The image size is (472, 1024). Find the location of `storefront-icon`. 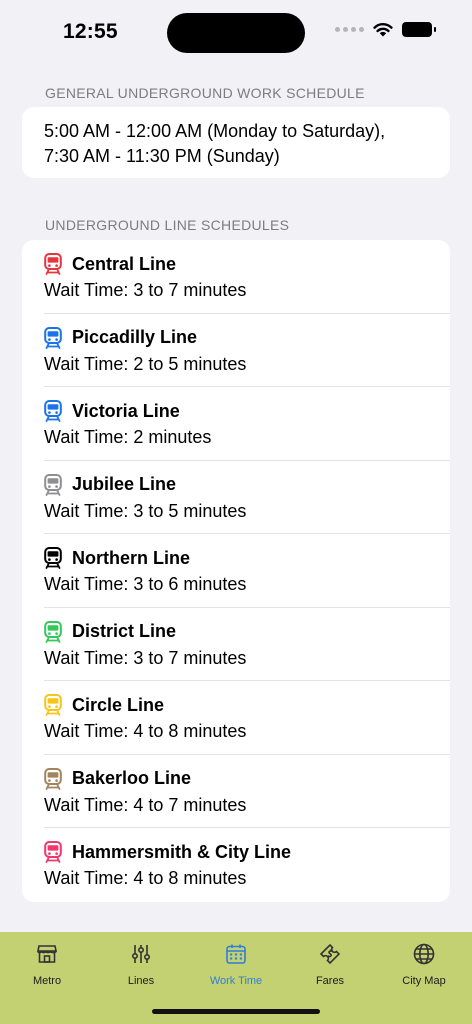

storefront-icon is located at coordinates (47, 954).